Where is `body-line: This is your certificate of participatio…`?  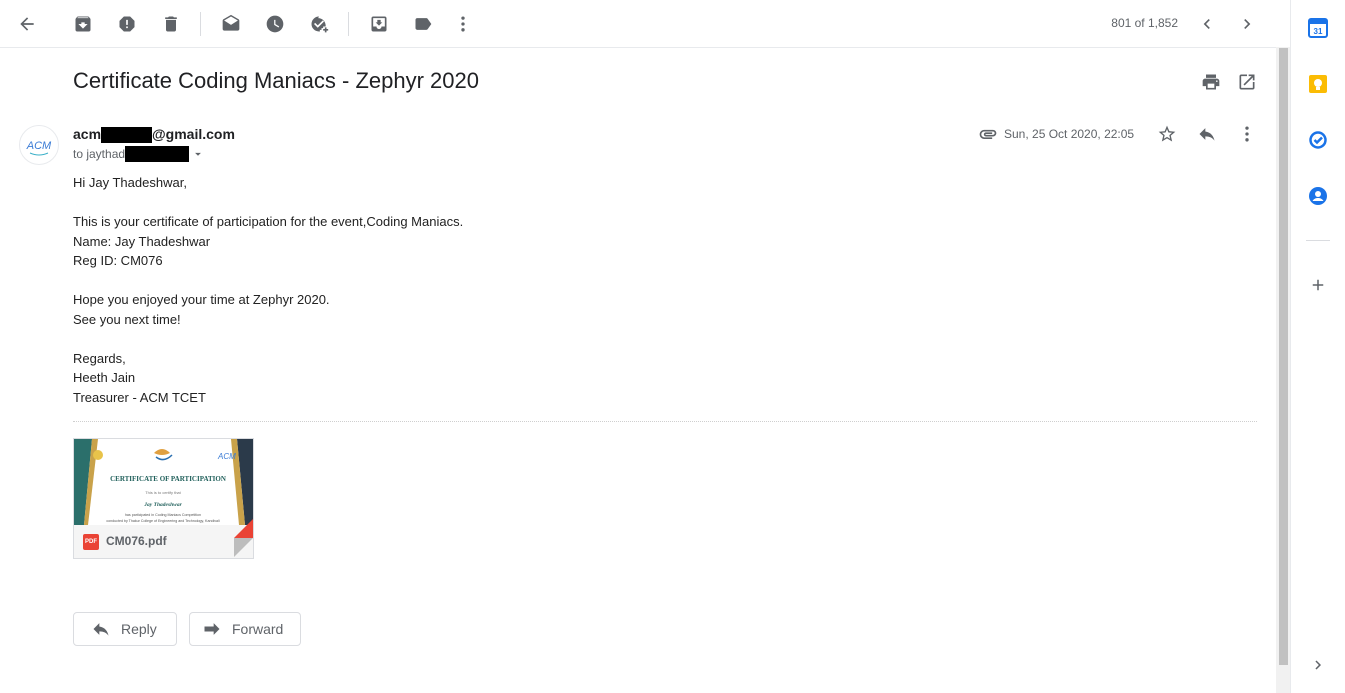 body-line: This is your certificate of participatio… is located at coordinates (268, 221).